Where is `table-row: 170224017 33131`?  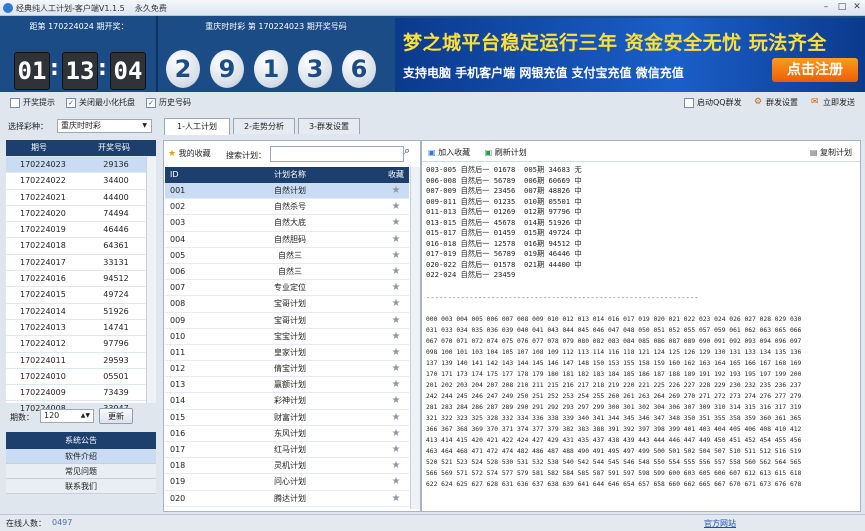 table-row: 170224017 33131 is located at coordinates (76, 263).